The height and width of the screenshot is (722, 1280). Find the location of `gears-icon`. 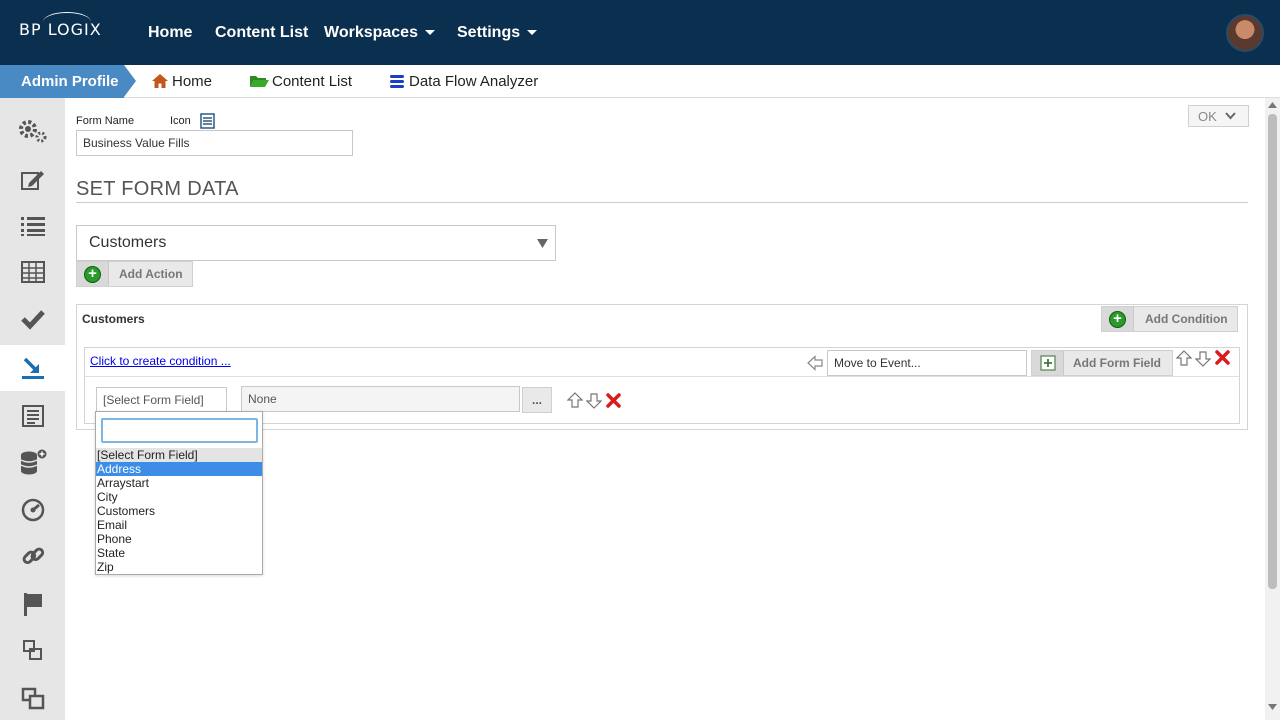

gears-icon is located at coordinates (32, 131).